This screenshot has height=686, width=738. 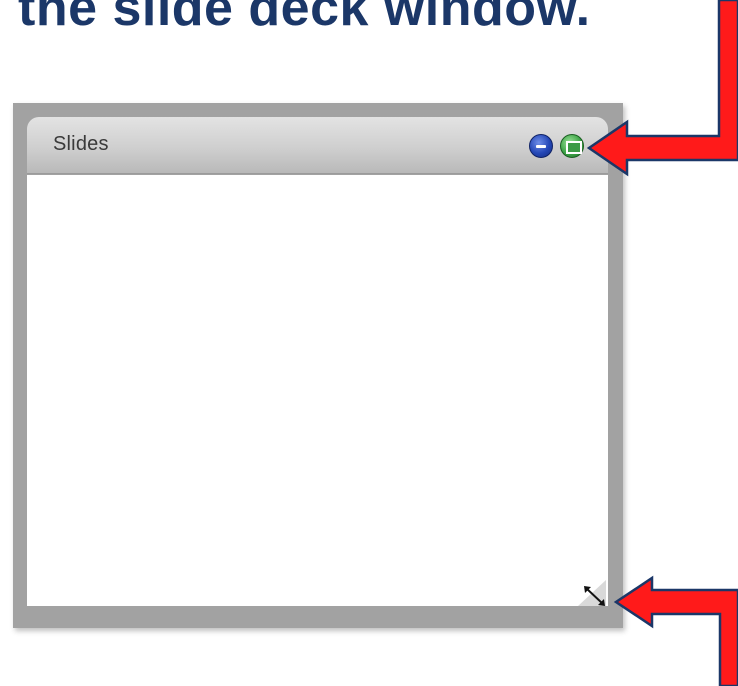 What do you see at coordinates (675, 630) in the screenshot?
I see `pointer-arrow-to-resize-handle` at bounding box center [675, 630].